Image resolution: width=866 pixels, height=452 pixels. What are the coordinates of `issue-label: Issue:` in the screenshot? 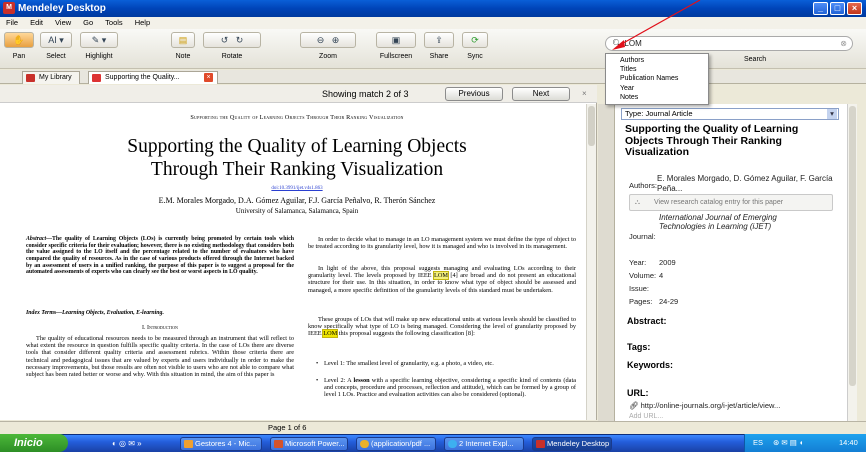 It's located at (639, 288).